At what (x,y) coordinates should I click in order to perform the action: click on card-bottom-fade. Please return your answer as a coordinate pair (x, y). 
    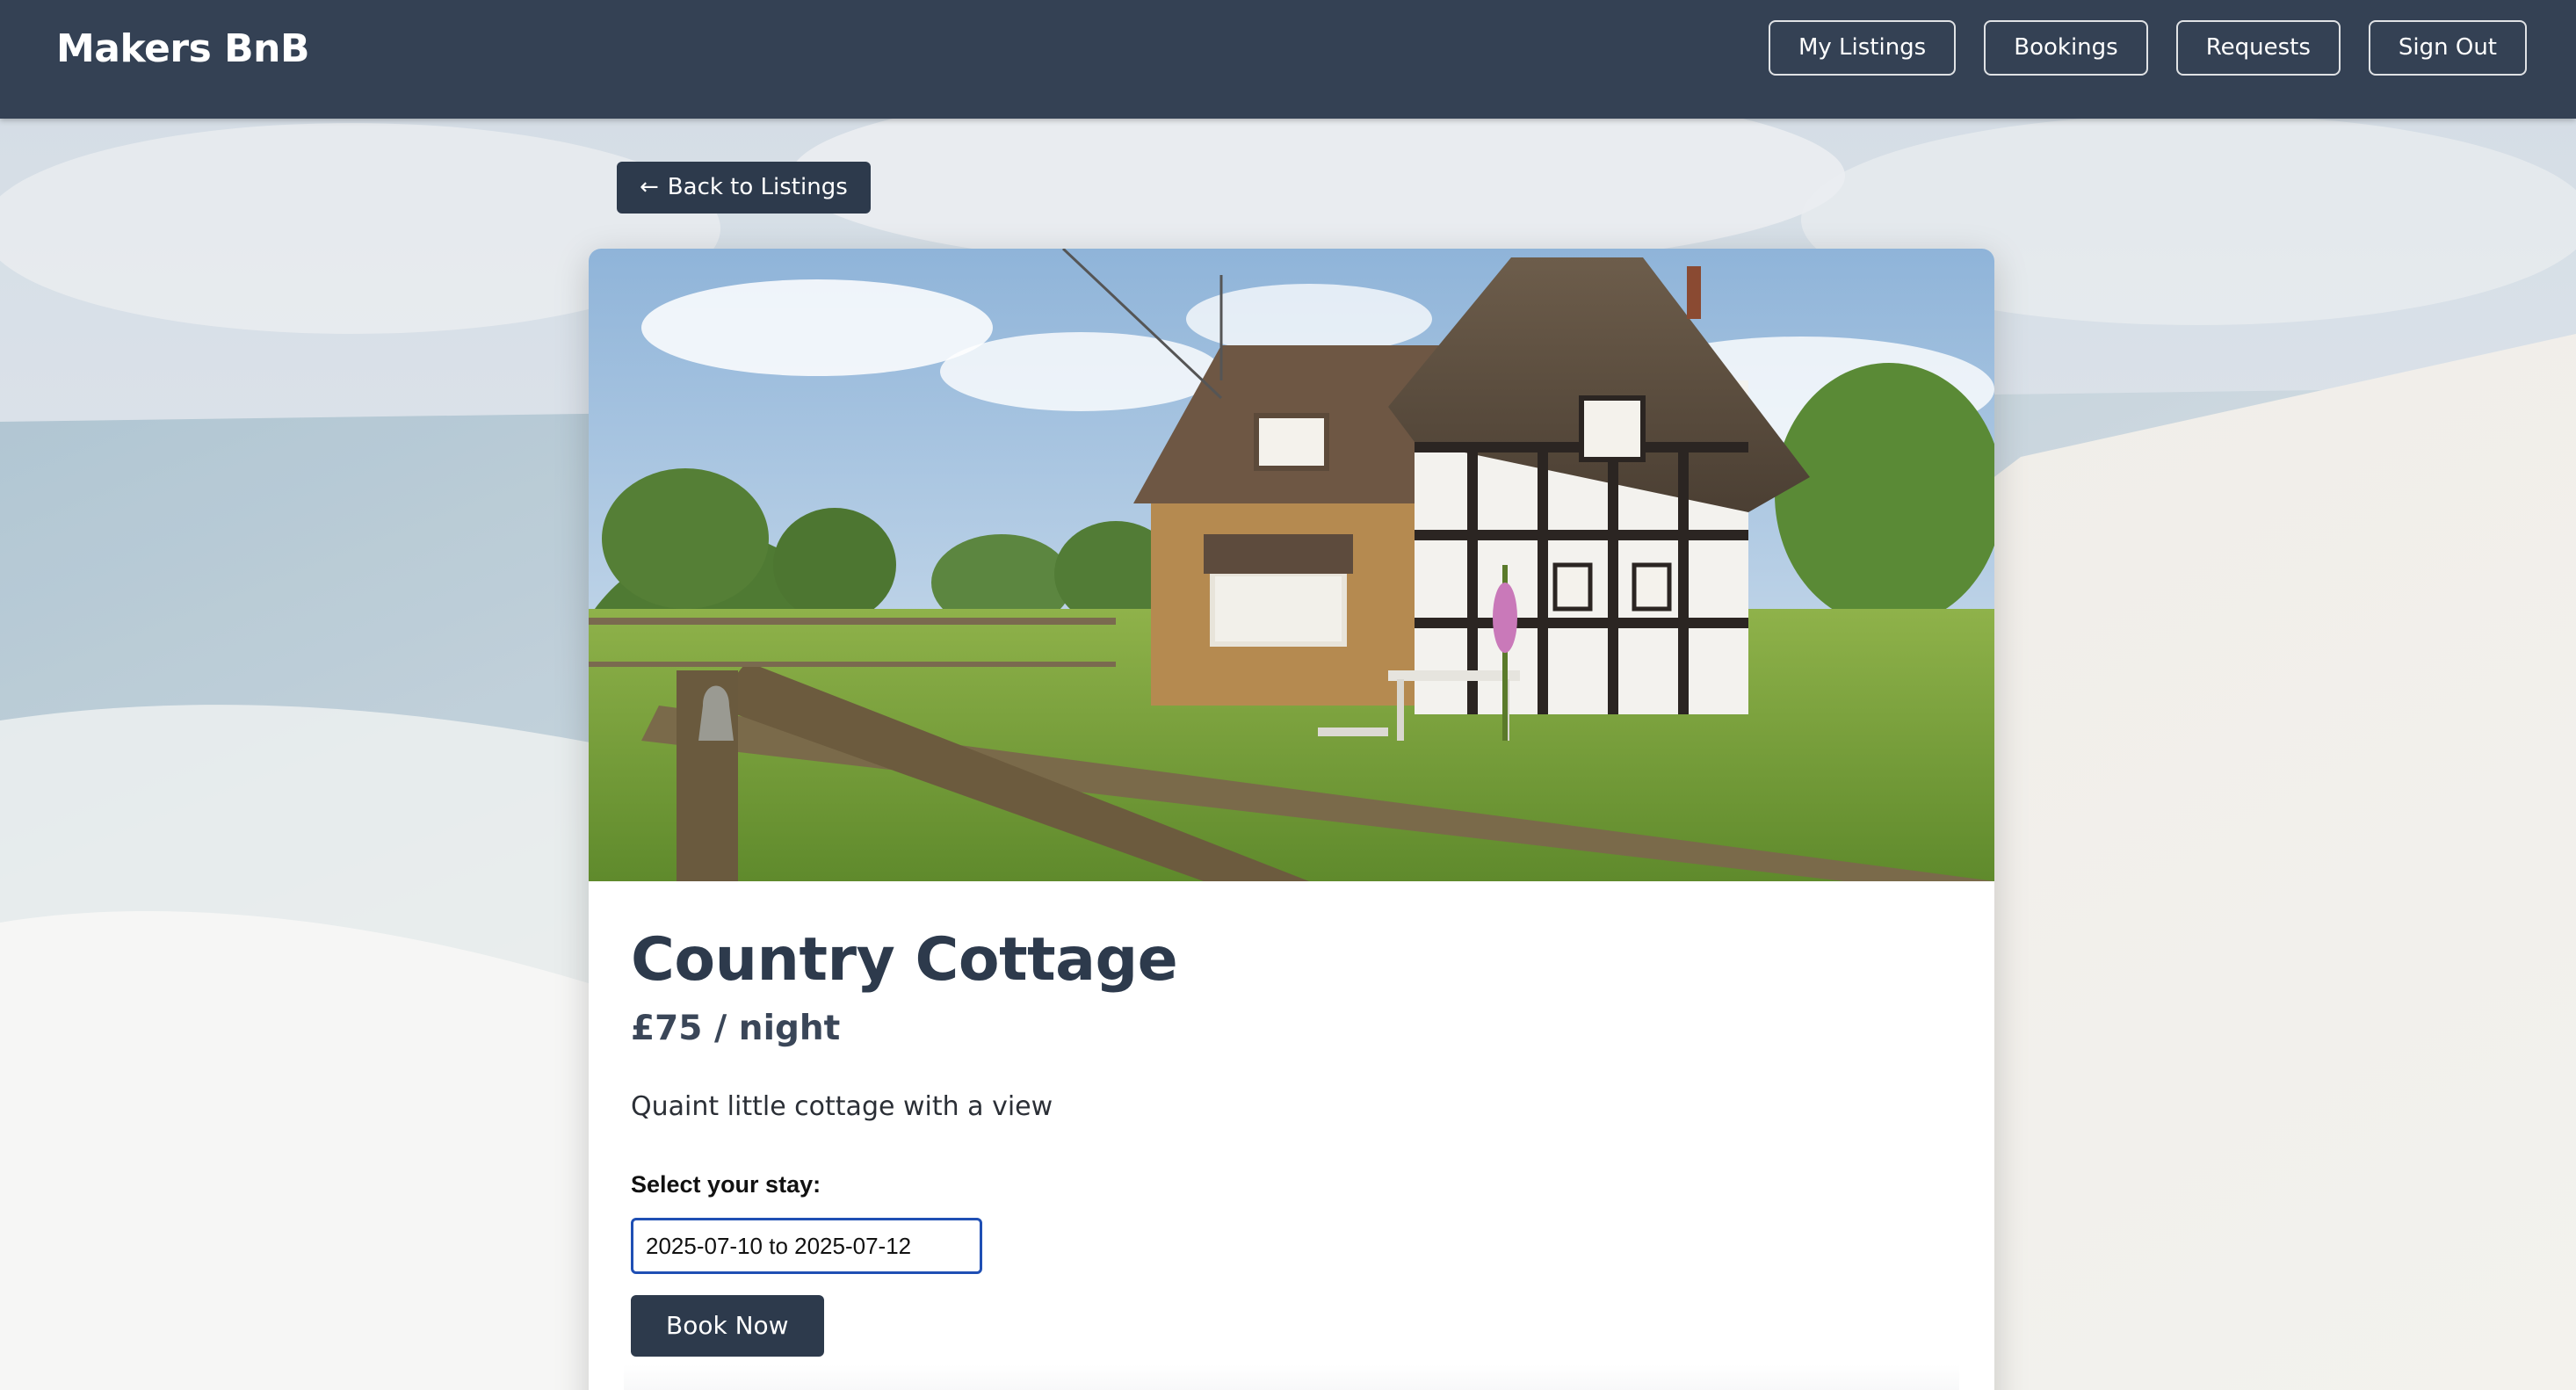
    Looking at the image, I should click on (1291, 1377).